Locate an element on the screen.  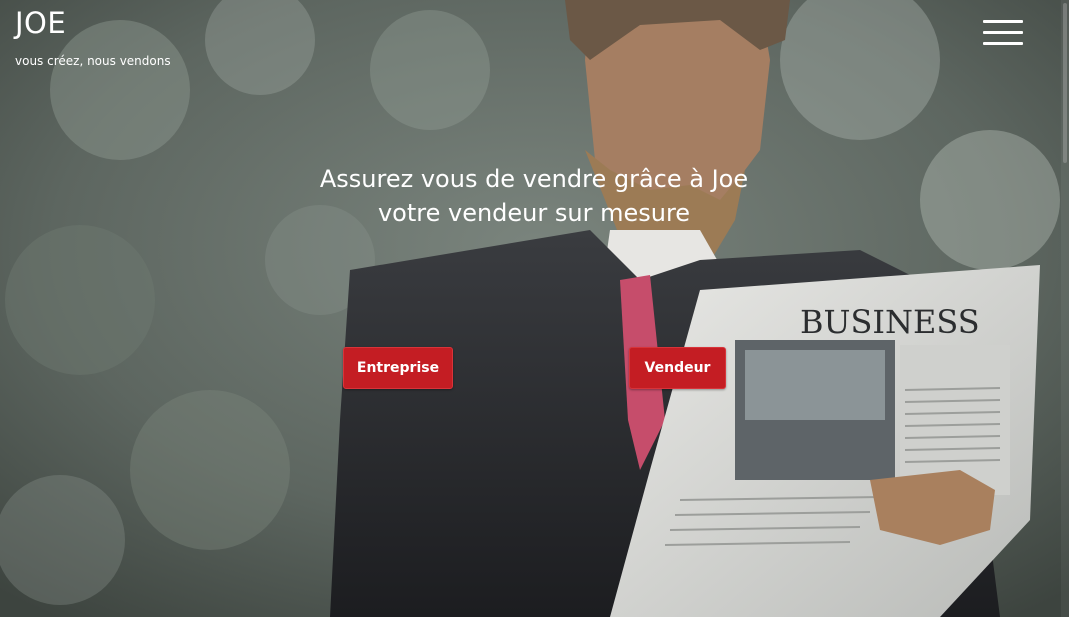
menu-bar-bottom is located at coordinates (1003, 43).